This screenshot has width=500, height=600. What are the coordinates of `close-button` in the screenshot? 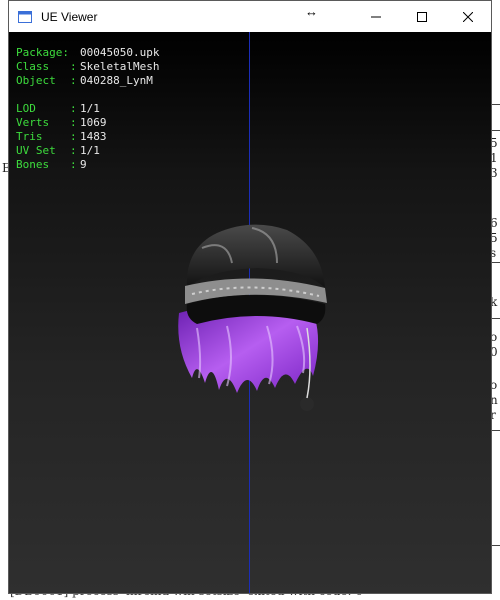 It's located at (468, 16).